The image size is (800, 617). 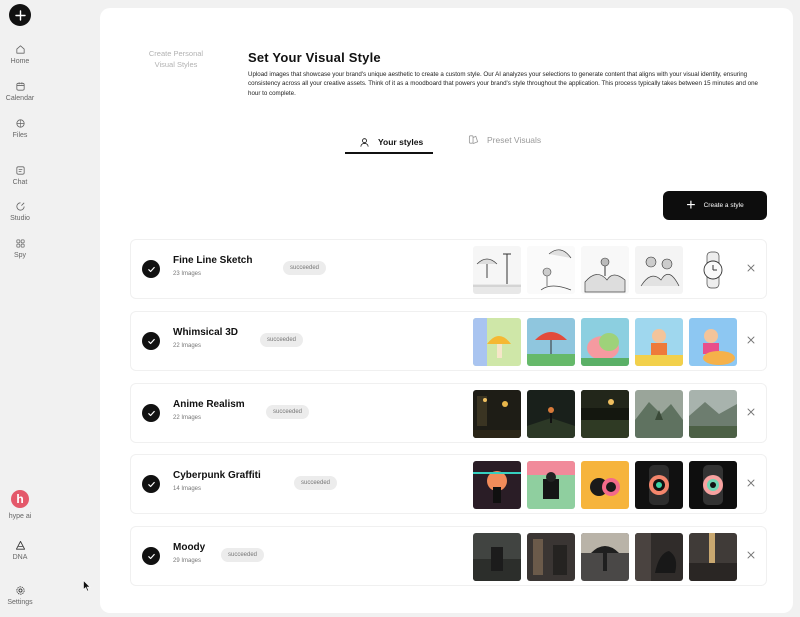 I want to click on breadcrumb: Create Personal Visual Styles, so click(x=176, y=59).